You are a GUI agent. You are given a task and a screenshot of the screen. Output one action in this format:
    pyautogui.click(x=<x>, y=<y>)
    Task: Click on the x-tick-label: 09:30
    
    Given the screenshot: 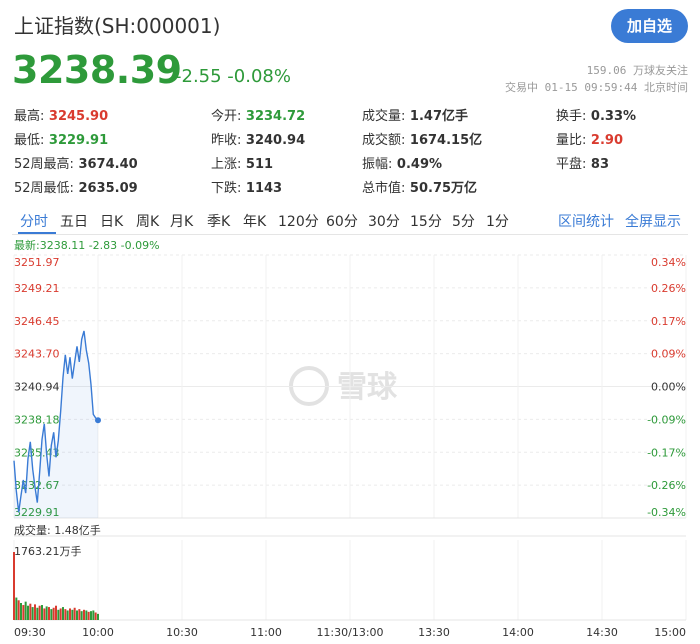 What is the action you would take?
    pyautogui.click(x=30, y=632)
    